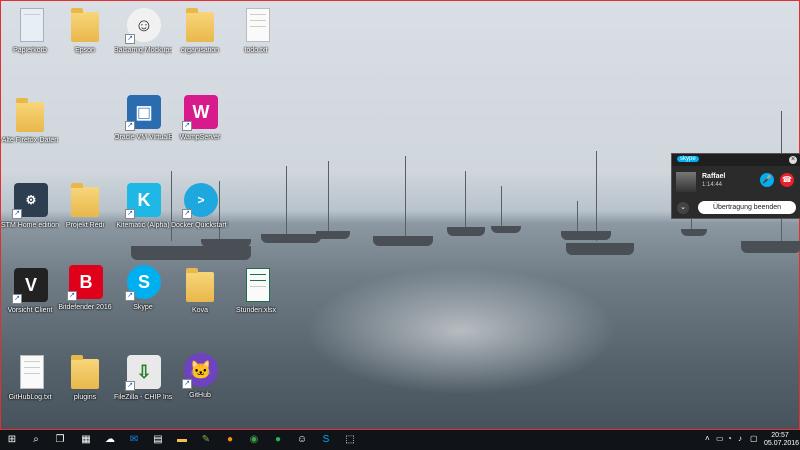 Image resolution: width=800 pixels, height=450 pixels. Describe the element at coordinates (720, 438) in the screenshot. I see `battery-icon: ▭` at that location.